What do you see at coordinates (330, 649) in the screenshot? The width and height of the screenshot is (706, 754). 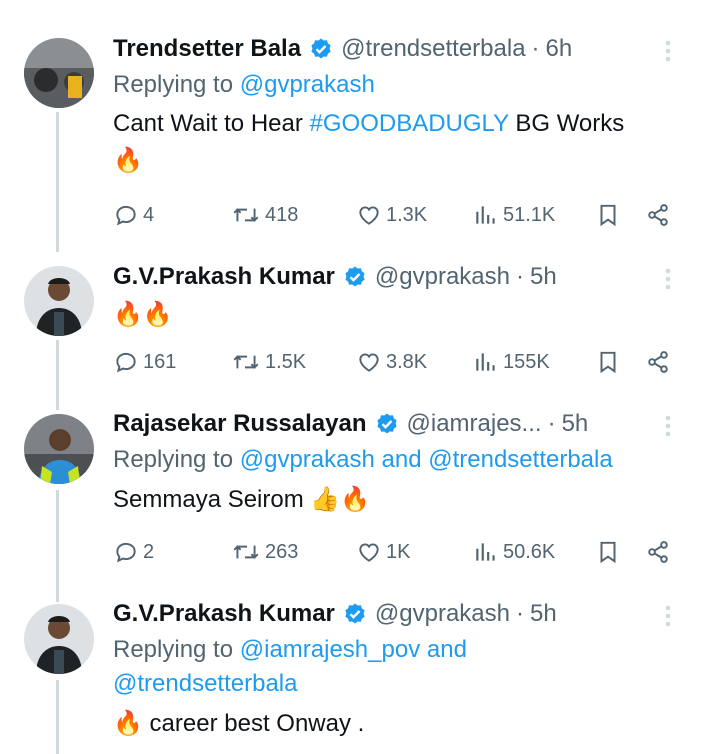 I see `mention-link: @iamrajesh_pov` at bounding box center [330, 649].